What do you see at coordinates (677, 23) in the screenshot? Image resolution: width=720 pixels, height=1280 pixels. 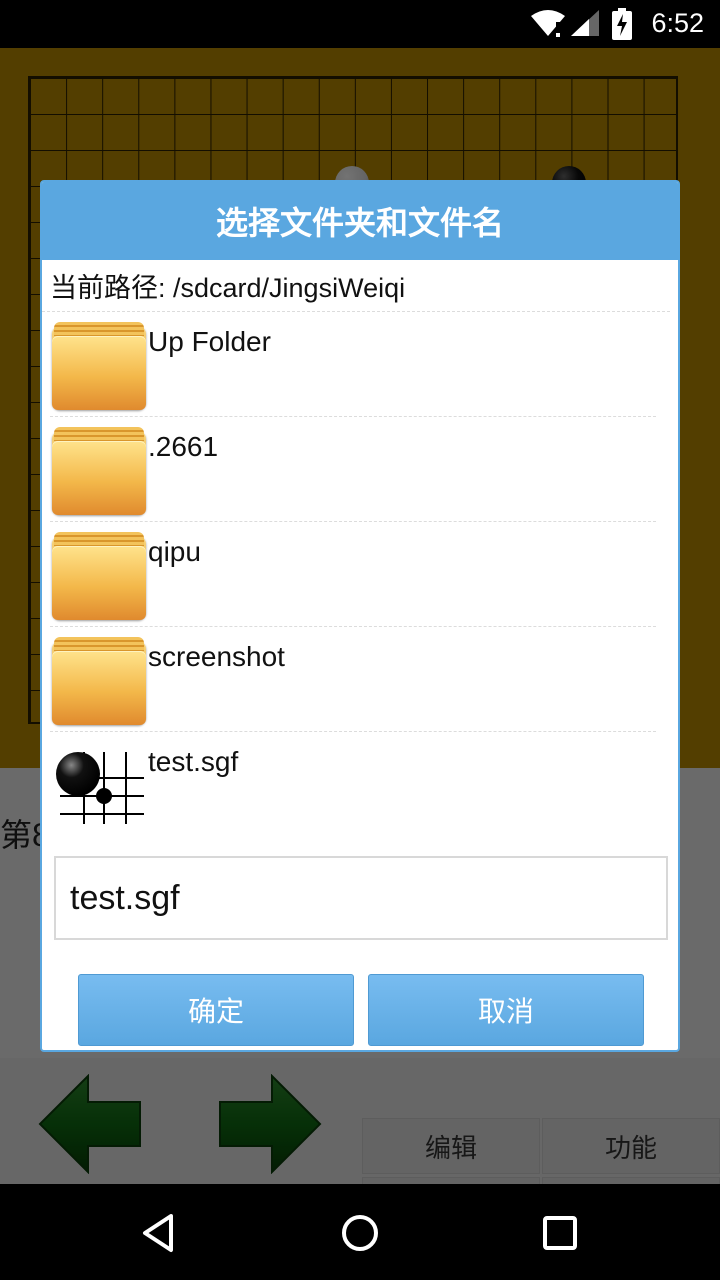 I see `clock: 6:52` at bounding box center [677, 23].